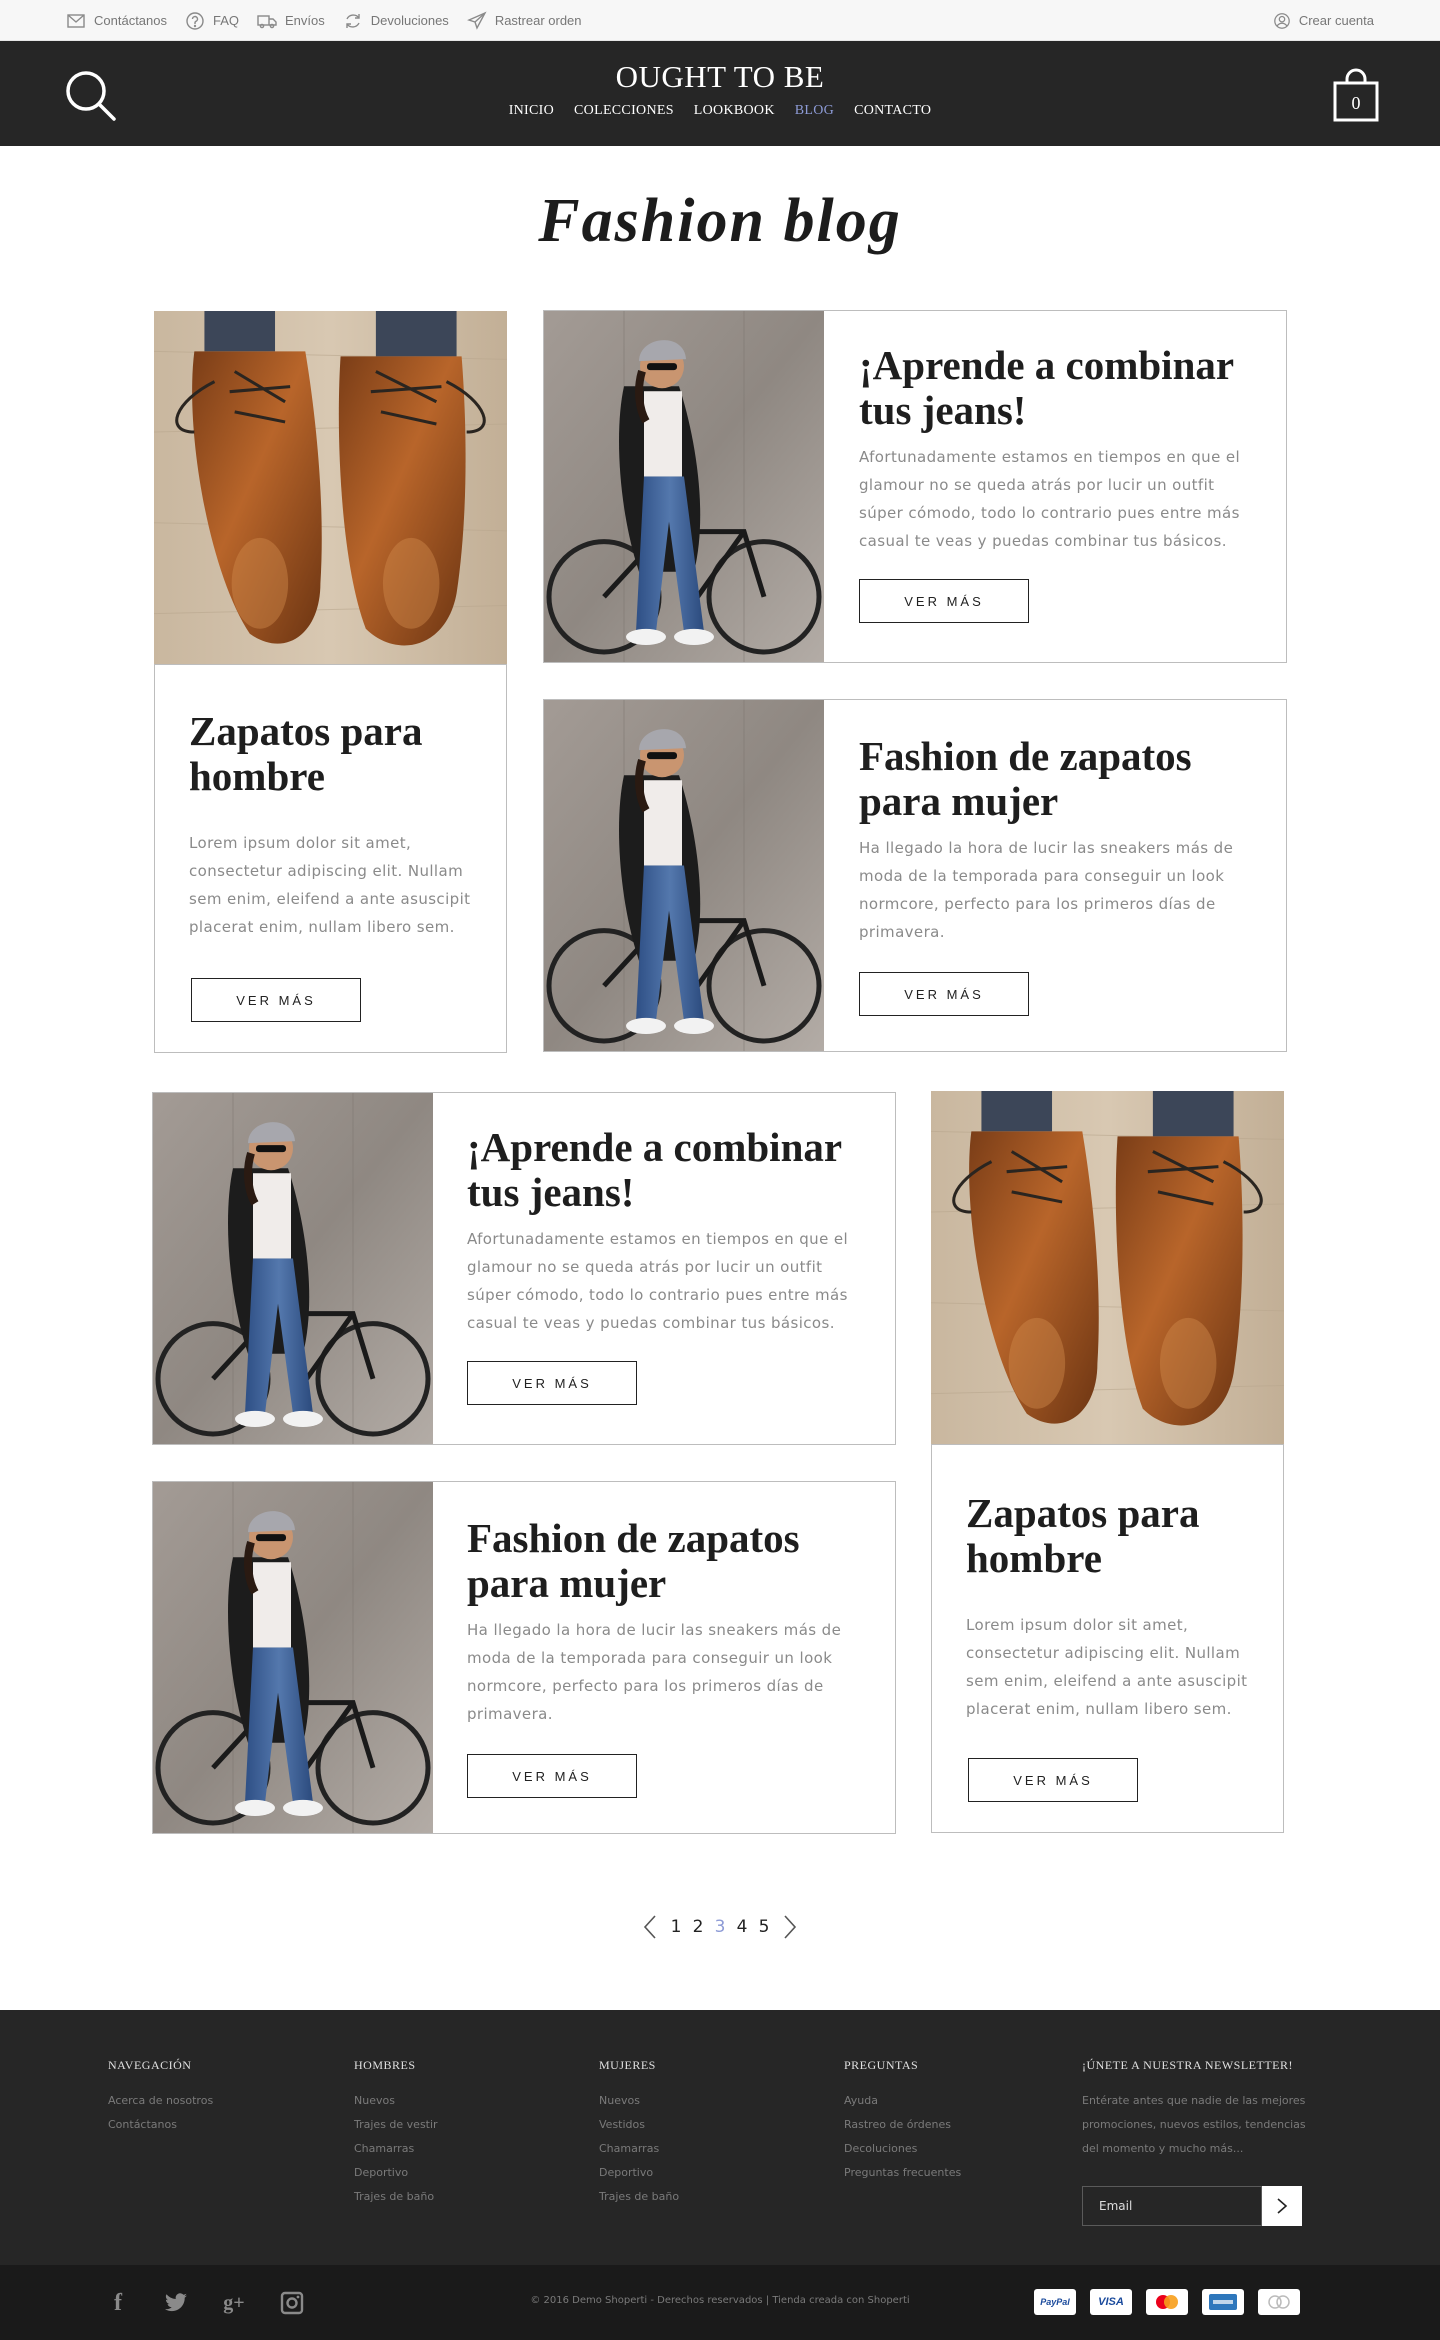  Describe the element at coordinates (396, 2125) in the screenshot. I see `footer-link: Trajes de vestir` at that location.